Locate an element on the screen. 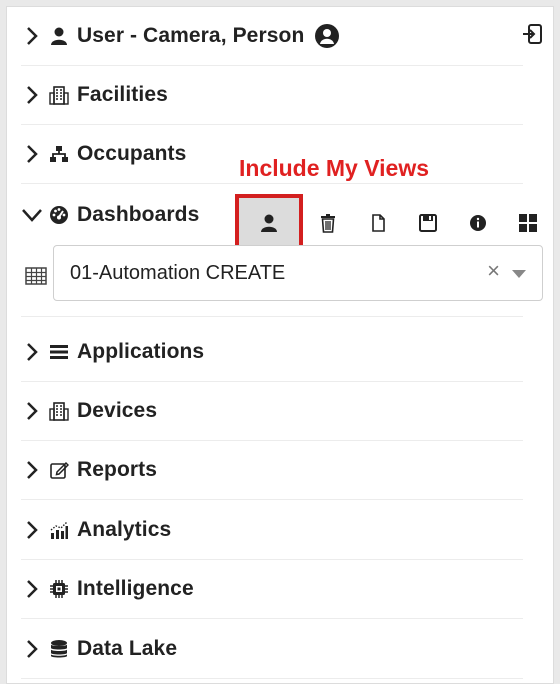 The image size is (560, 684). menu-item-reports: Reports is located at coordinates (272, 470).